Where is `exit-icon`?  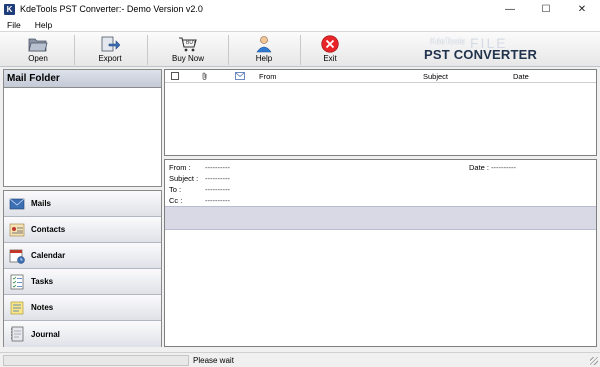
exit-icon is located at coordinates (330, 44).